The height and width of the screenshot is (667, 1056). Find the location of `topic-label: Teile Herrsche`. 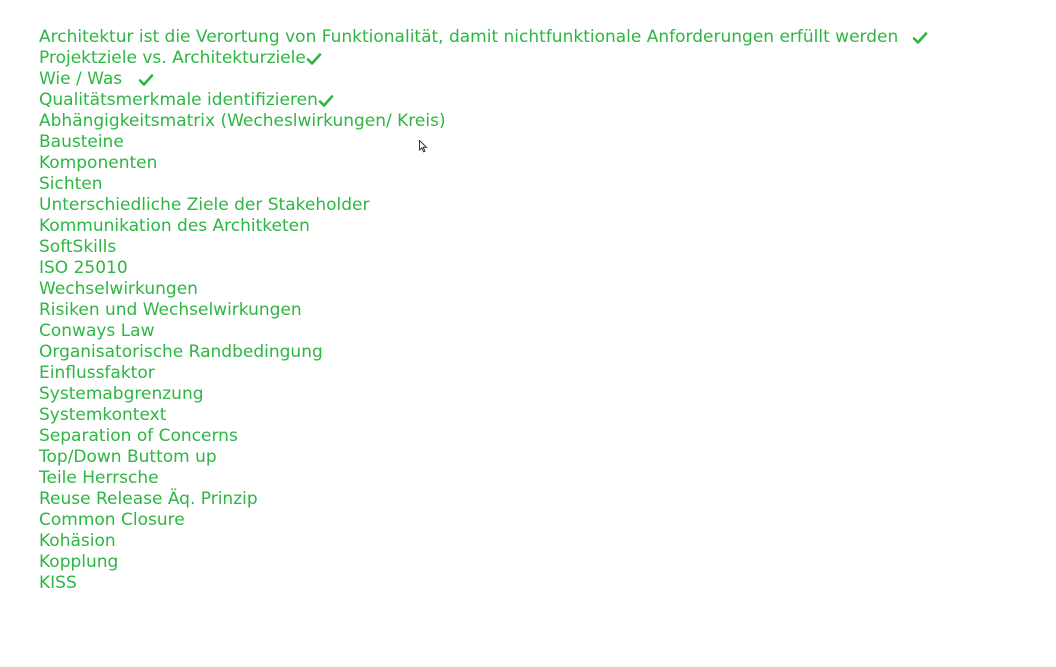

topic-label: Teile Herrsche is located at coordinates (99, 478).